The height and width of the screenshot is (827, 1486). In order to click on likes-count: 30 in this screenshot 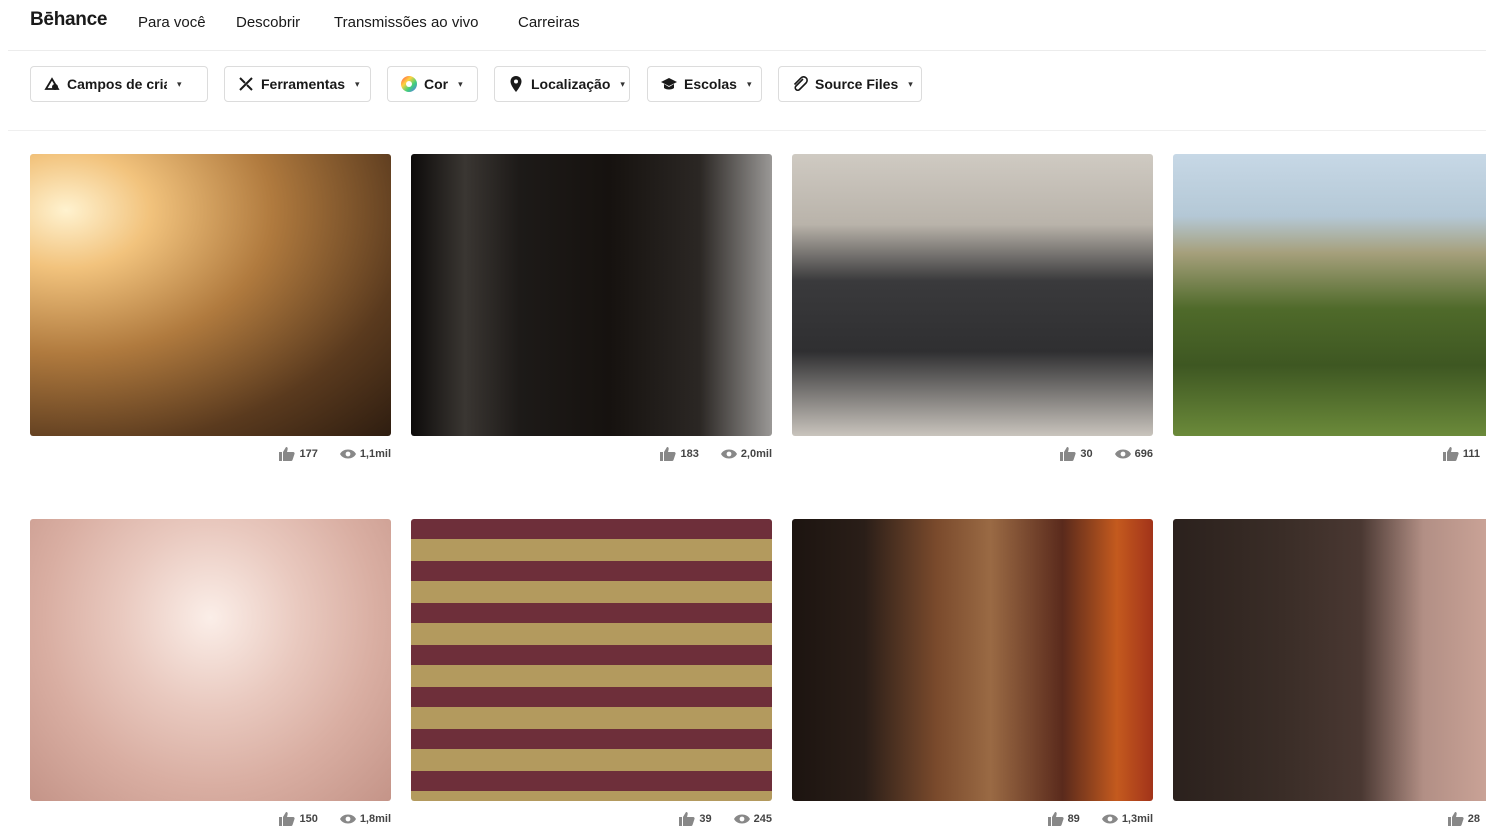, I will do `click(1086, 454)`.